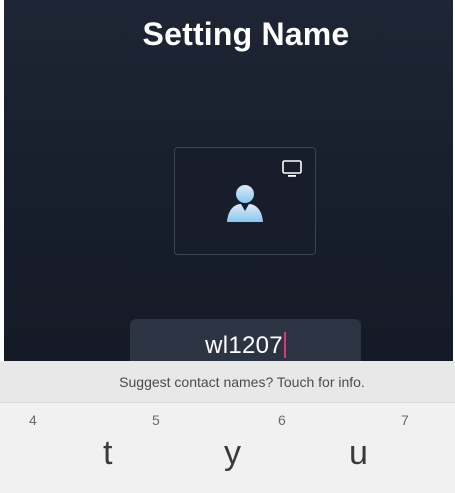 The width and height of the screenshot is (455, 493). What do you see at coordinates (405, 420) in the screenshot?
I see `key-hint: 7` at bounding box center [405, 420].